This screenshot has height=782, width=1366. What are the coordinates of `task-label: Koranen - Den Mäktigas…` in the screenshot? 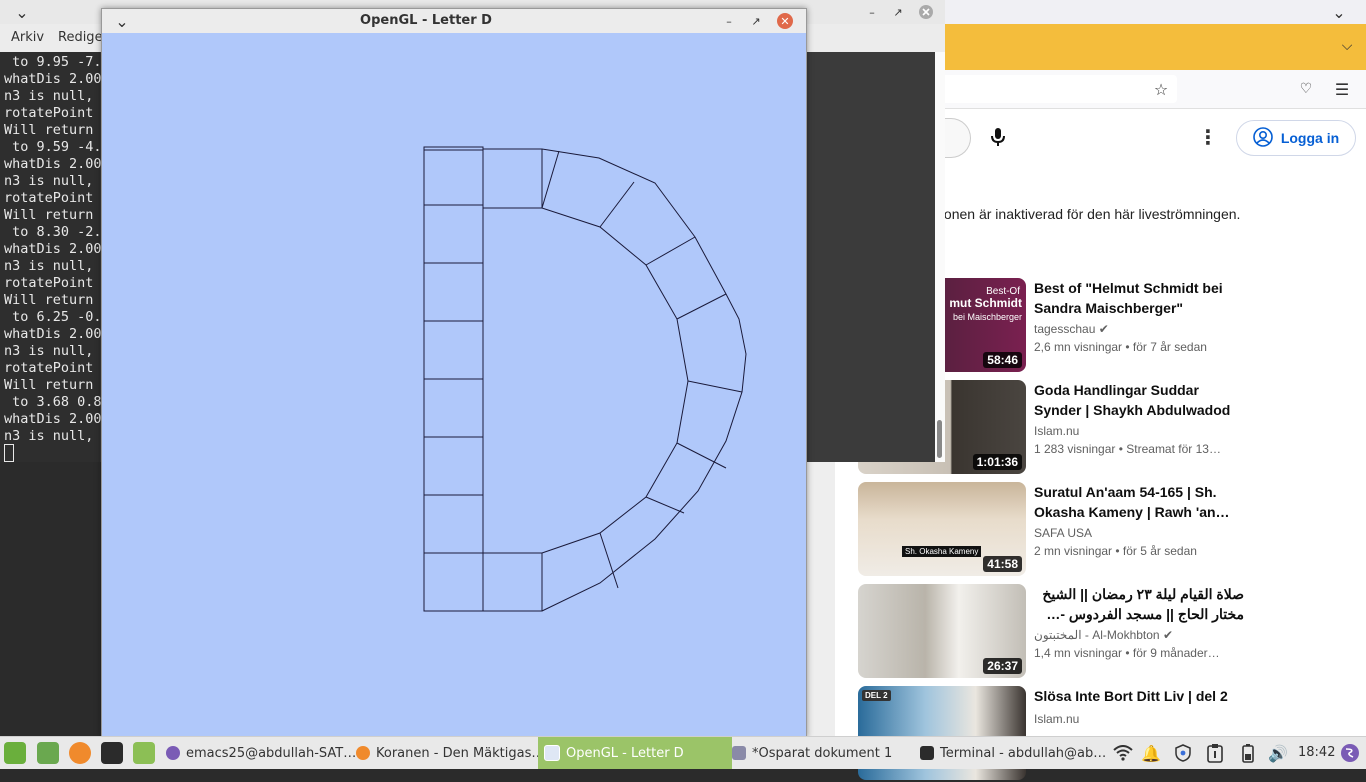 It's located at (458, 753).